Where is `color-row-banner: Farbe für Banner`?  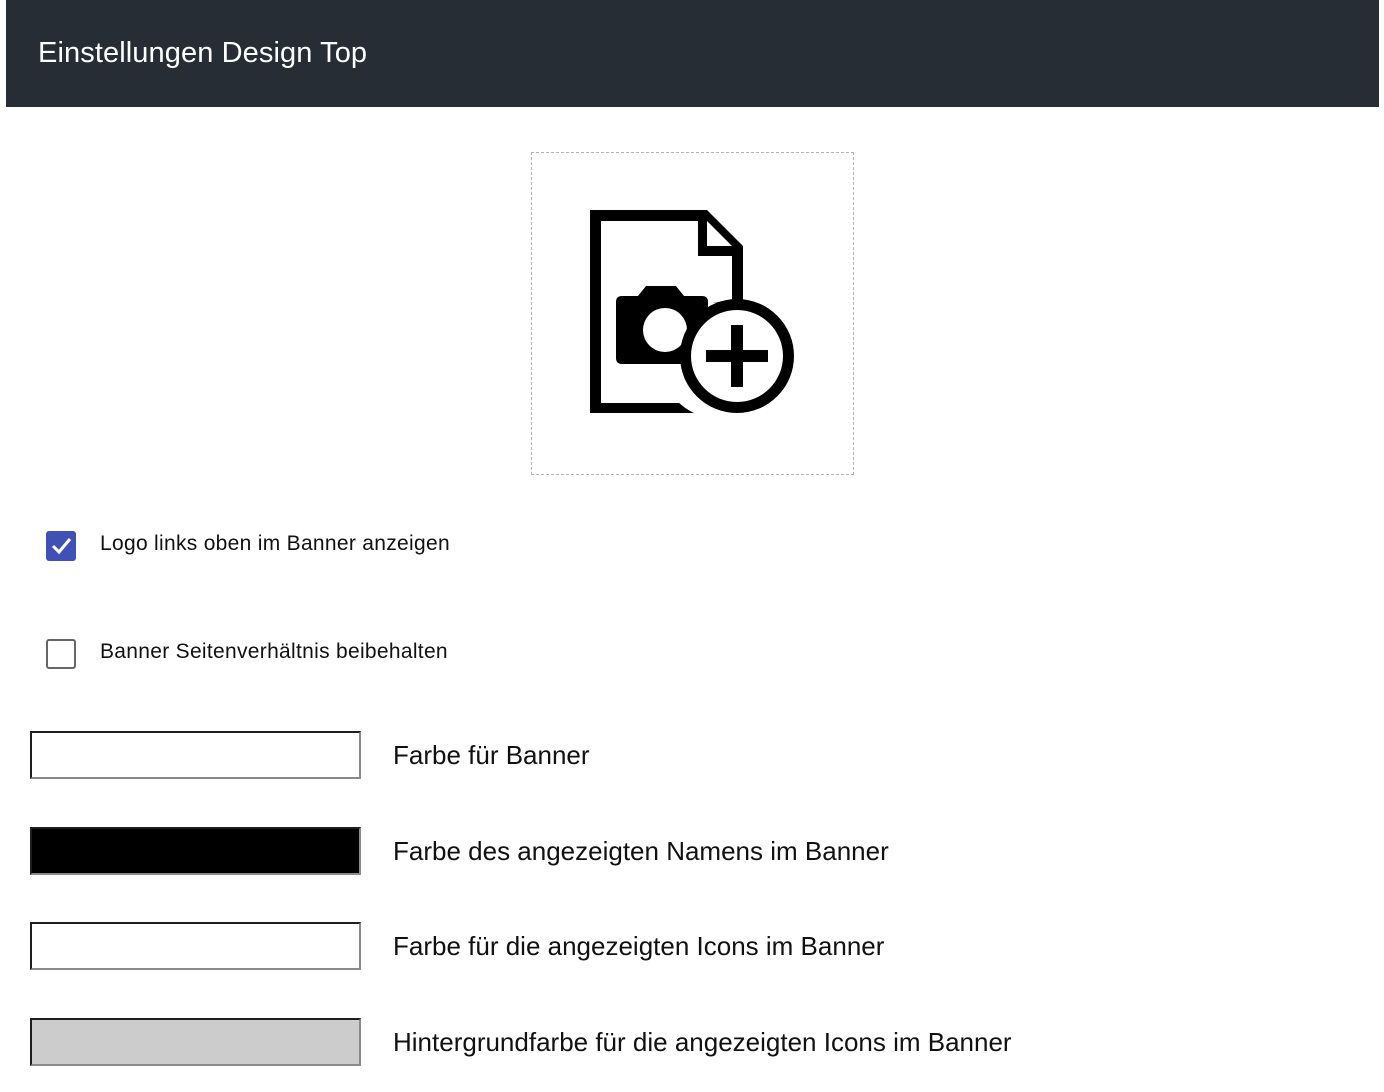
color-row-banner: Farbe für Banner is located at coordinates (580, 755).